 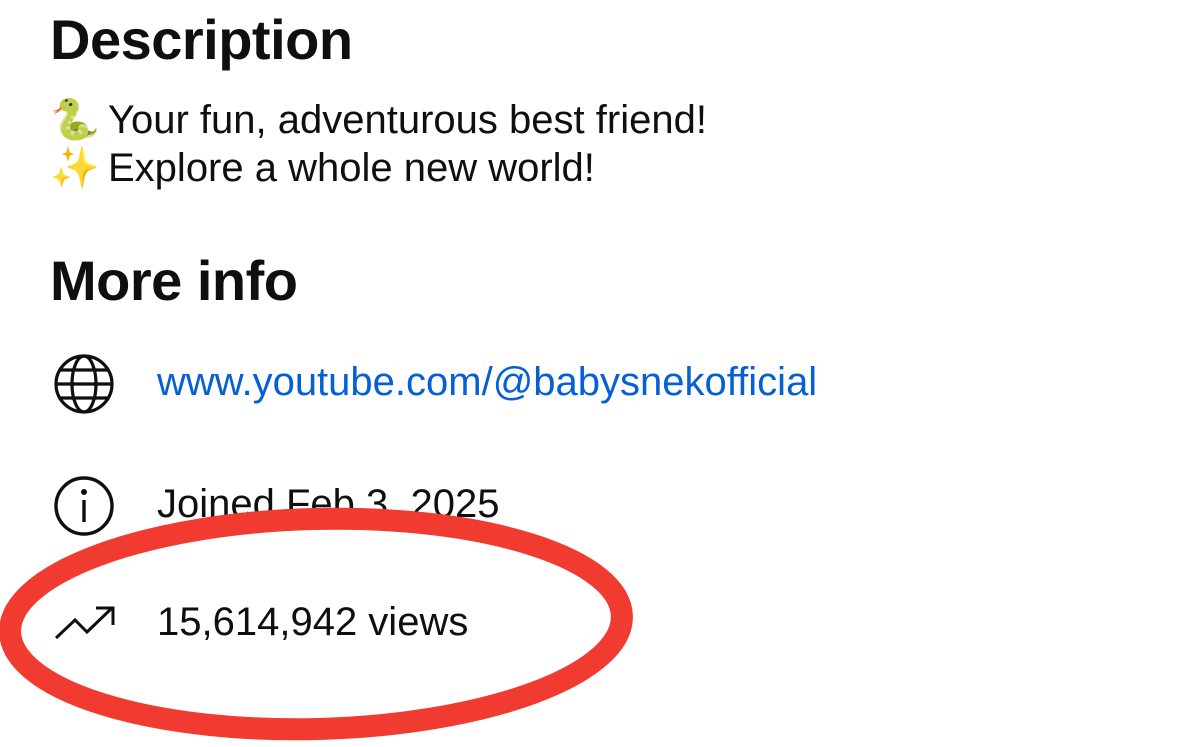 What do you see at coordinates (313, 622) in the screenshot?
I see `view-count-text: 15,614,942 views` at bounding box center [313, 622].